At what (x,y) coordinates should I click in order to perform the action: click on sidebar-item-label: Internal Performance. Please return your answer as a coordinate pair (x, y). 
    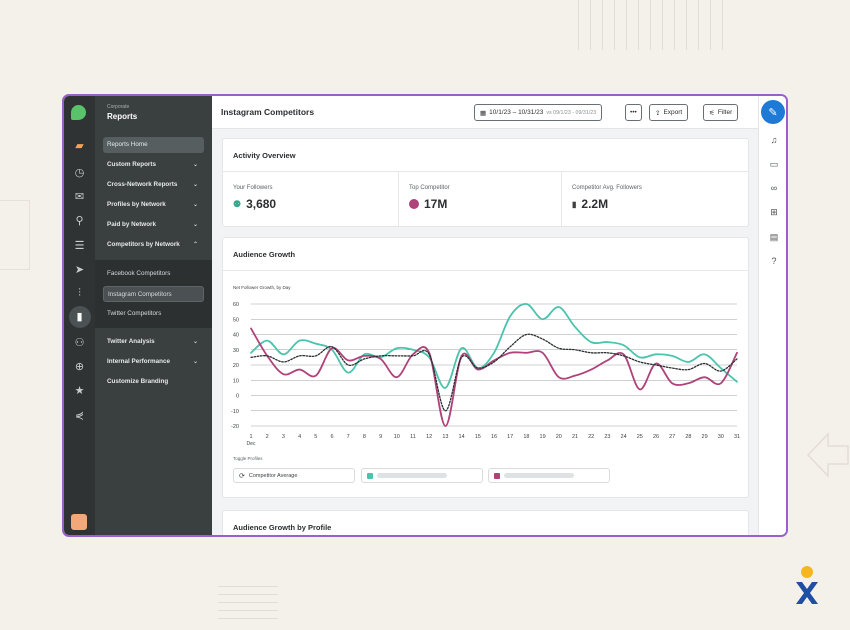
    Looking at the image, I should click on (138, 361).